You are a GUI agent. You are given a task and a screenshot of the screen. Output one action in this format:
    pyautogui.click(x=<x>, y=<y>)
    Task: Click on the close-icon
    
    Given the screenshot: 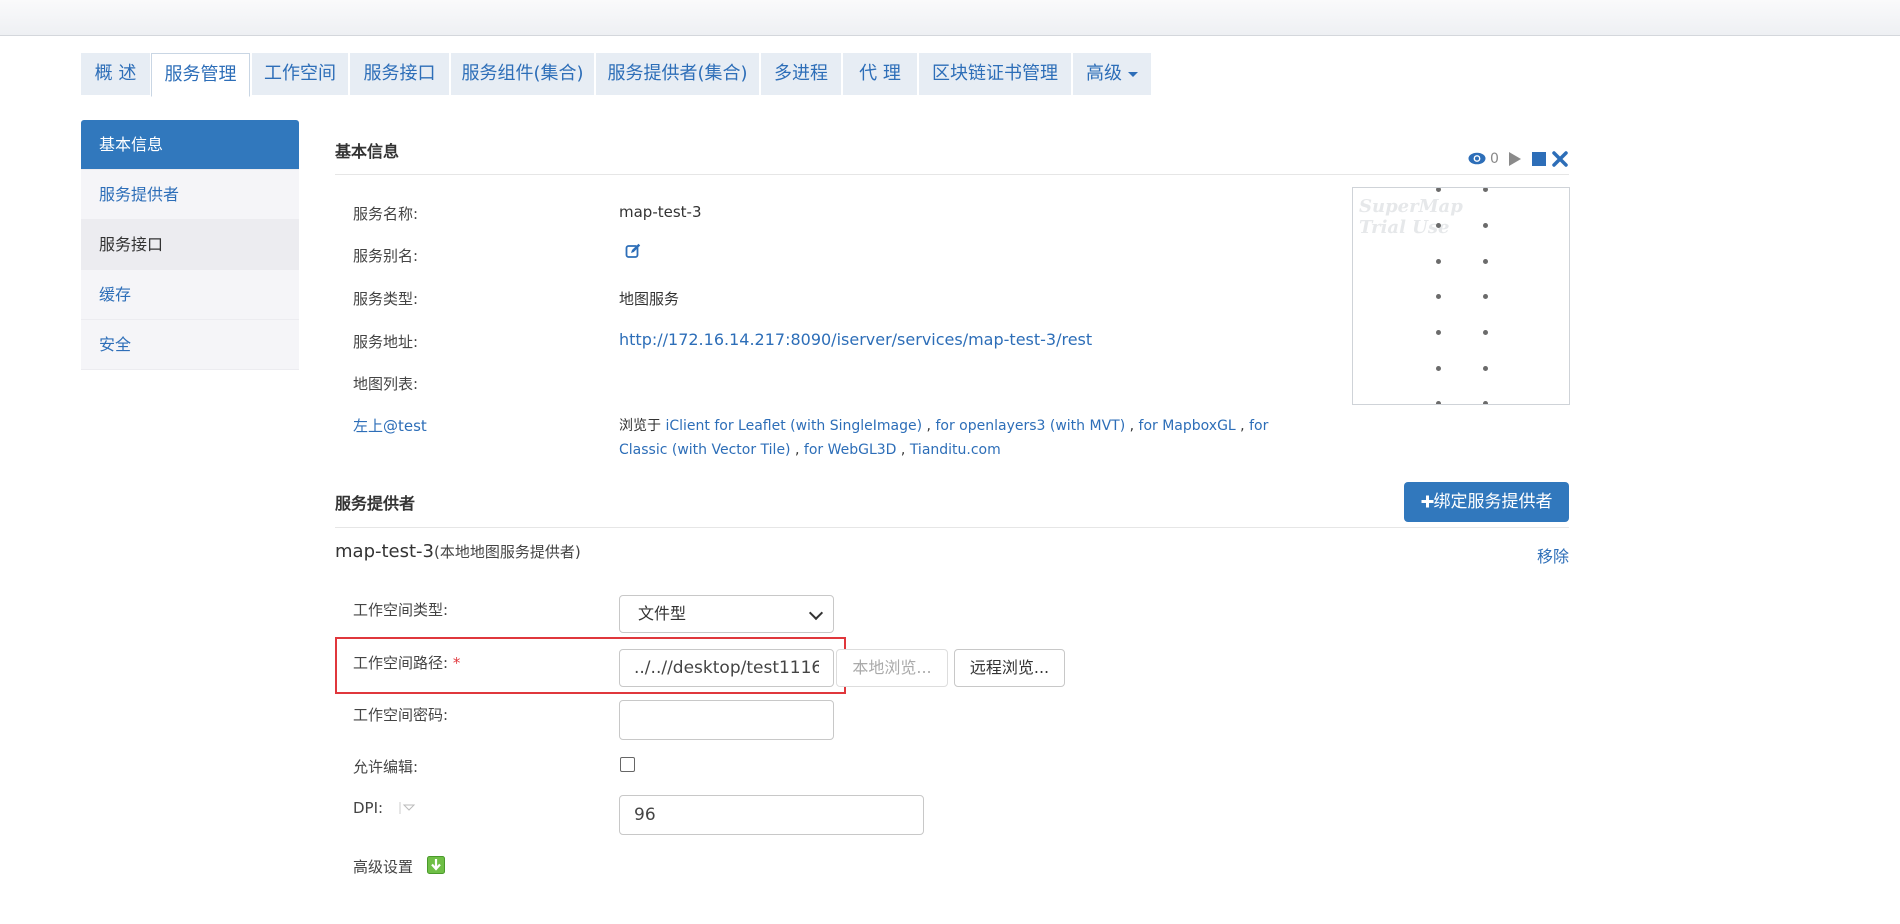 What is the action you would take?
    pyautogui.click(x=1560, y=159)
    